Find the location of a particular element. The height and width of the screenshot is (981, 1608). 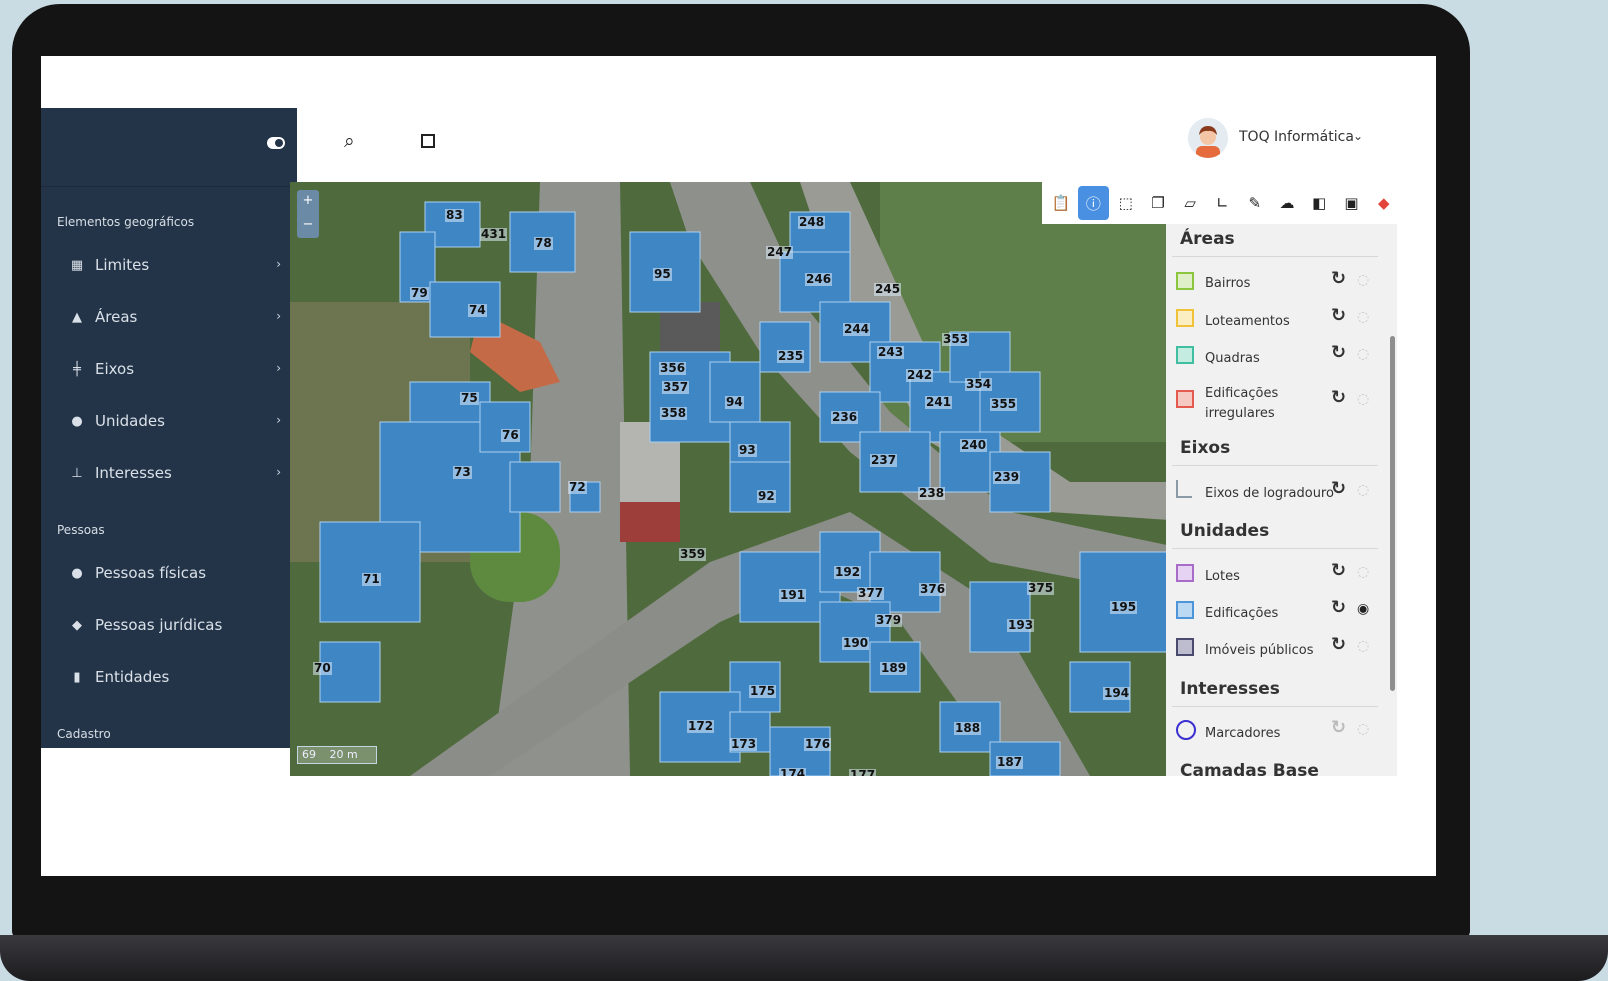

building-label: 83 is located at coordinates (454, 215).